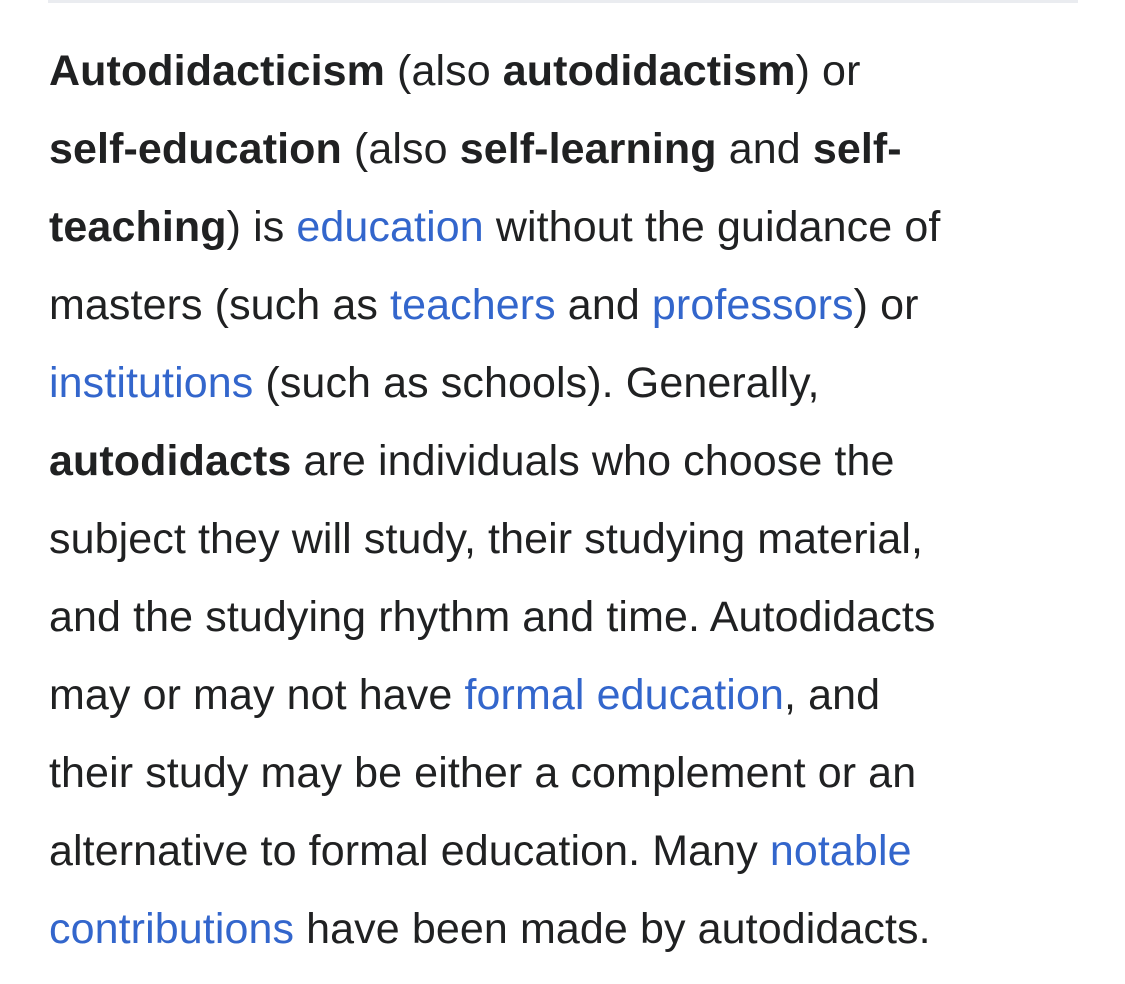  What do you see at coordinates (624, 695) in the screenshot?
I see `link-formal-education: formal education` at bounding box center [624, 695].